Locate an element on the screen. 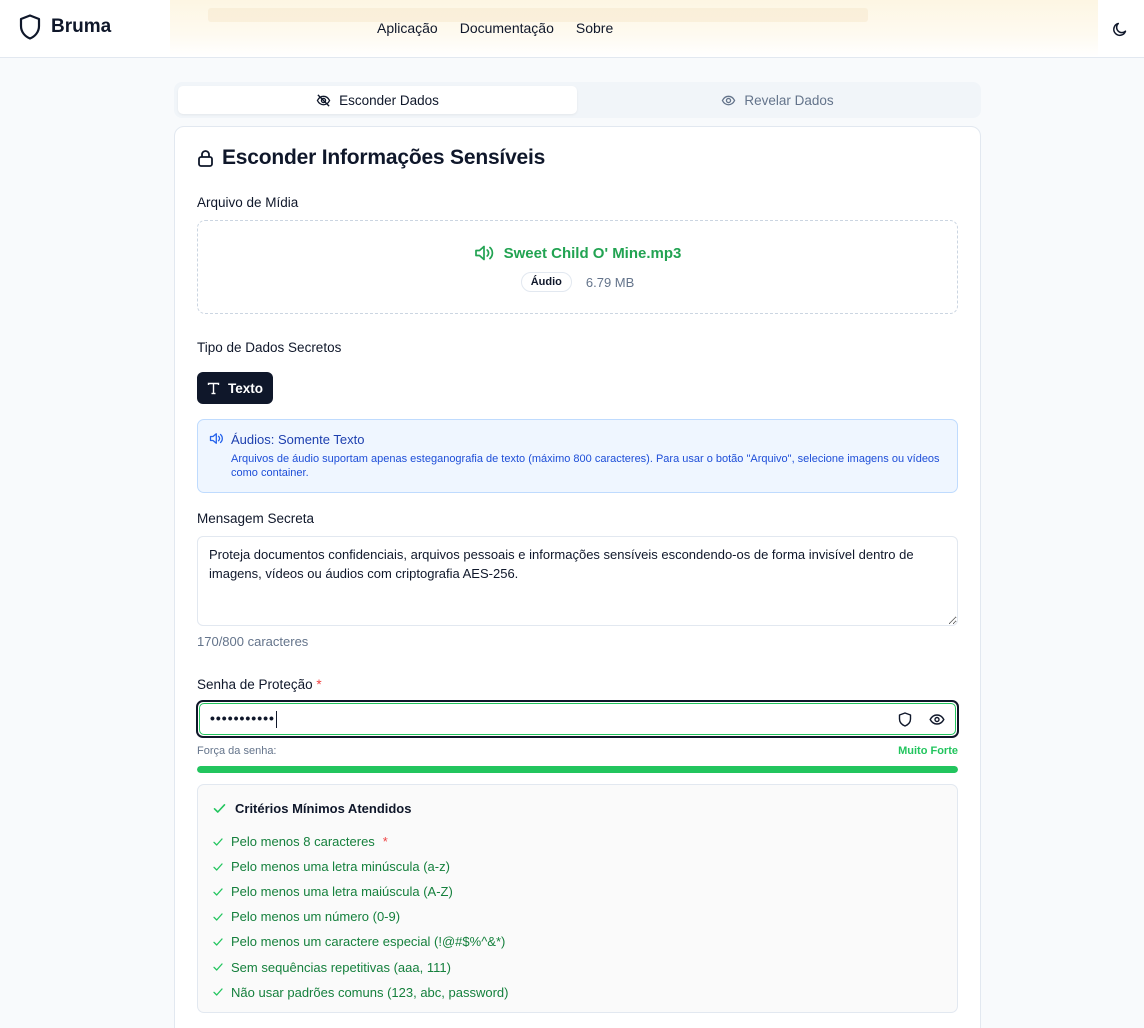 This screenshot has width=1144, height=1028. message-label: Mensagem Secreta is located at coordinates (256, 518).